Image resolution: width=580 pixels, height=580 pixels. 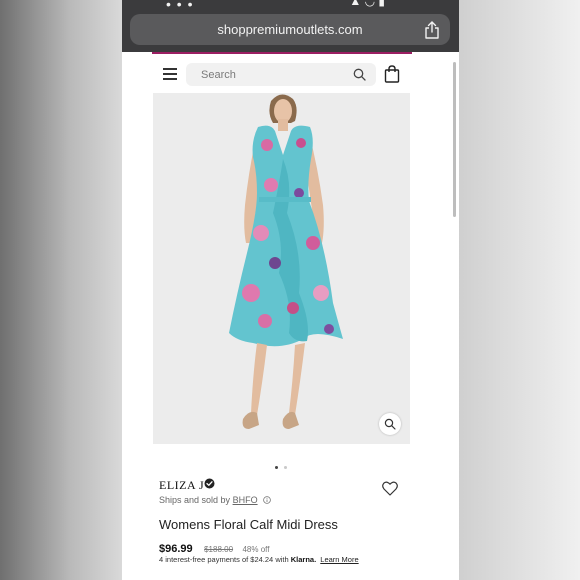 I want to click on learn-more-link: Learn More, so click(x=339, y=559).